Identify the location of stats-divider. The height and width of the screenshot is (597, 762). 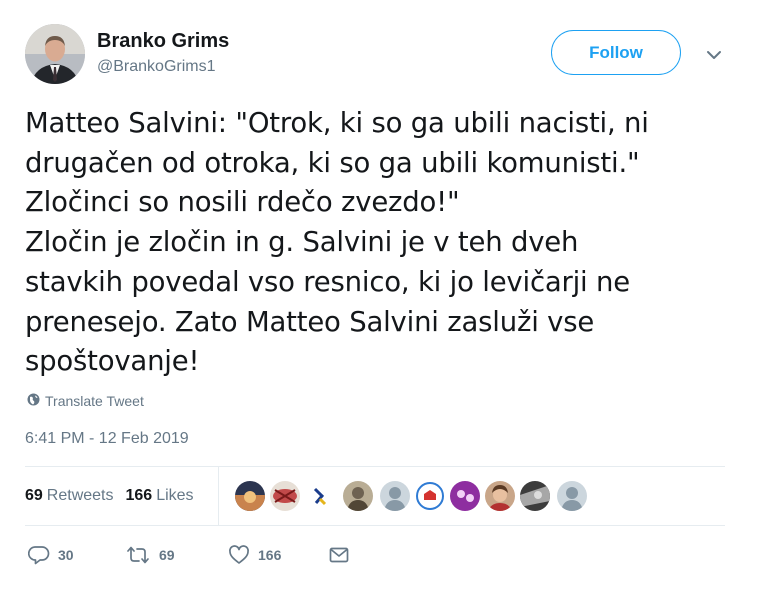
(218, 496).